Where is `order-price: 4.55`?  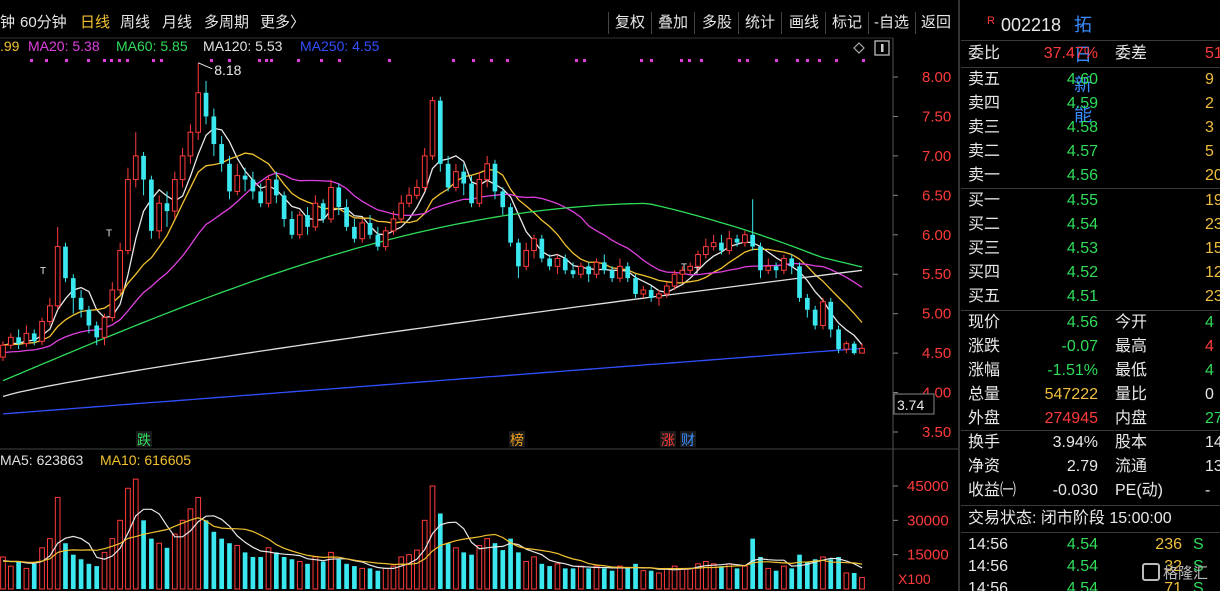
order-price: 4.55 is located at coordinates (1082, 200).